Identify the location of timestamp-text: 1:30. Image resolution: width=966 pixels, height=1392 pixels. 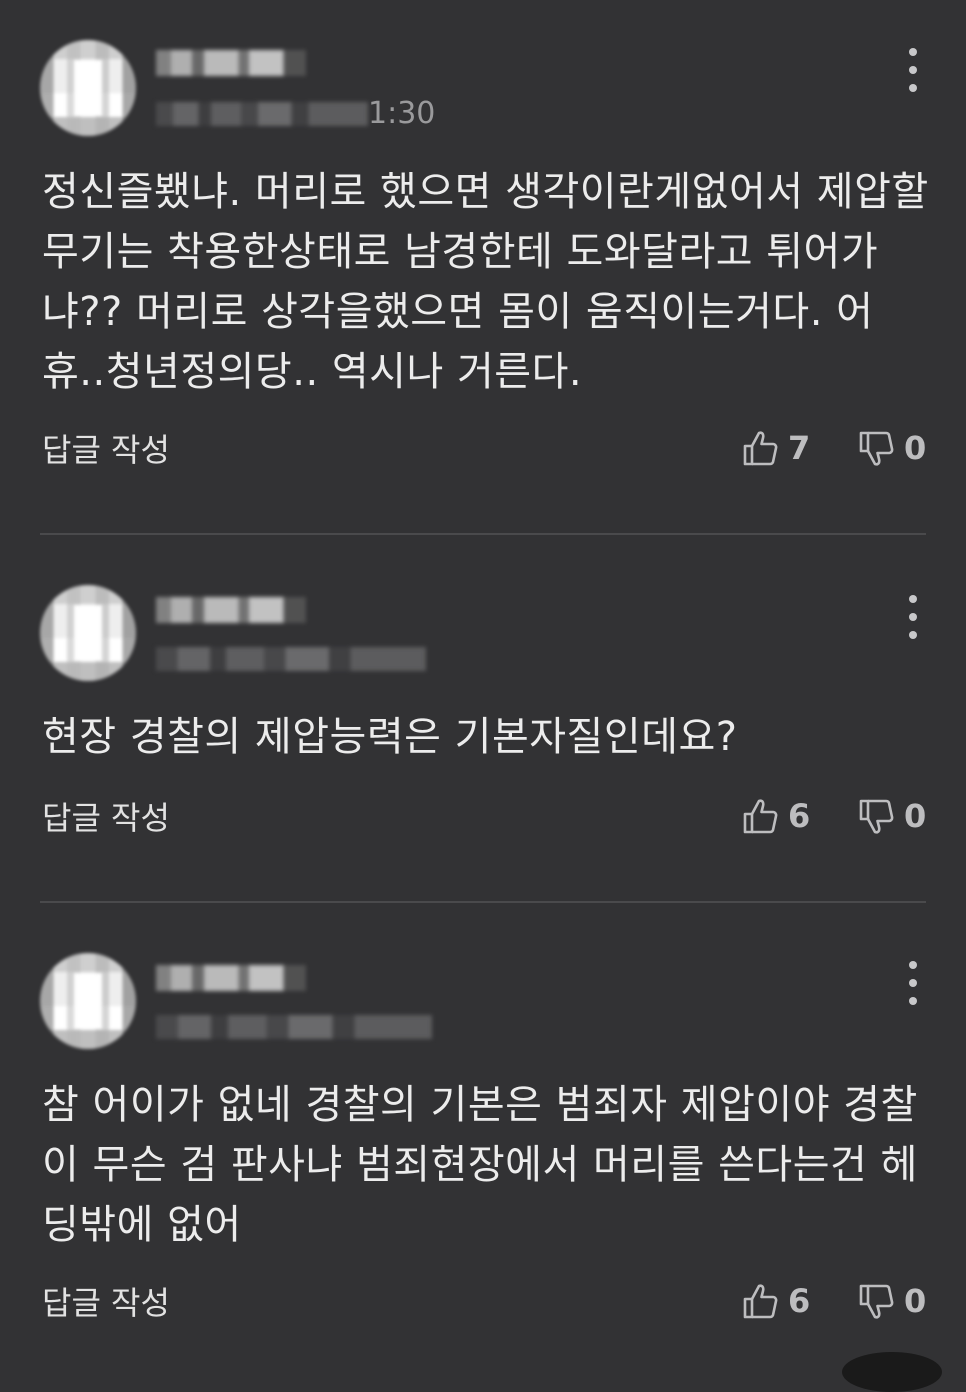
(402, 113).